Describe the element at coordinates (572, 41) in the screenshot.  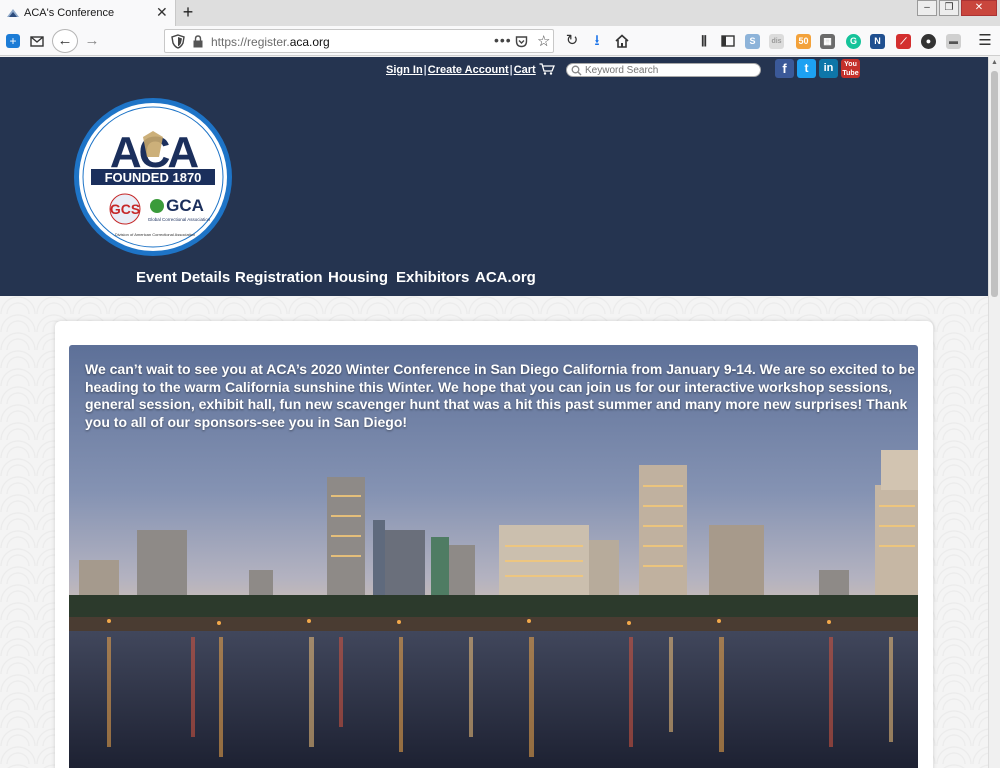
I see `reload-icon: ↻` at that location.